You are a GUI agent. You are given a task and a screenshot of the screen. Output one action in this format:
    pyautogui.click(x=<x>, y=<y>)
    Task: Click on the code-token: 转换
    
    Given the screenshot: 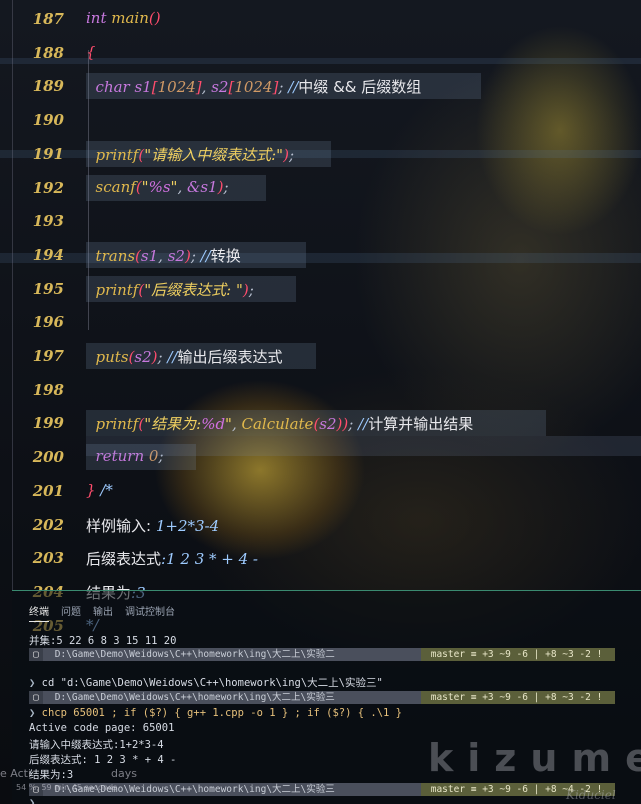 What is the action you would take?
    pyautogui.click(x=225, y=255)
    